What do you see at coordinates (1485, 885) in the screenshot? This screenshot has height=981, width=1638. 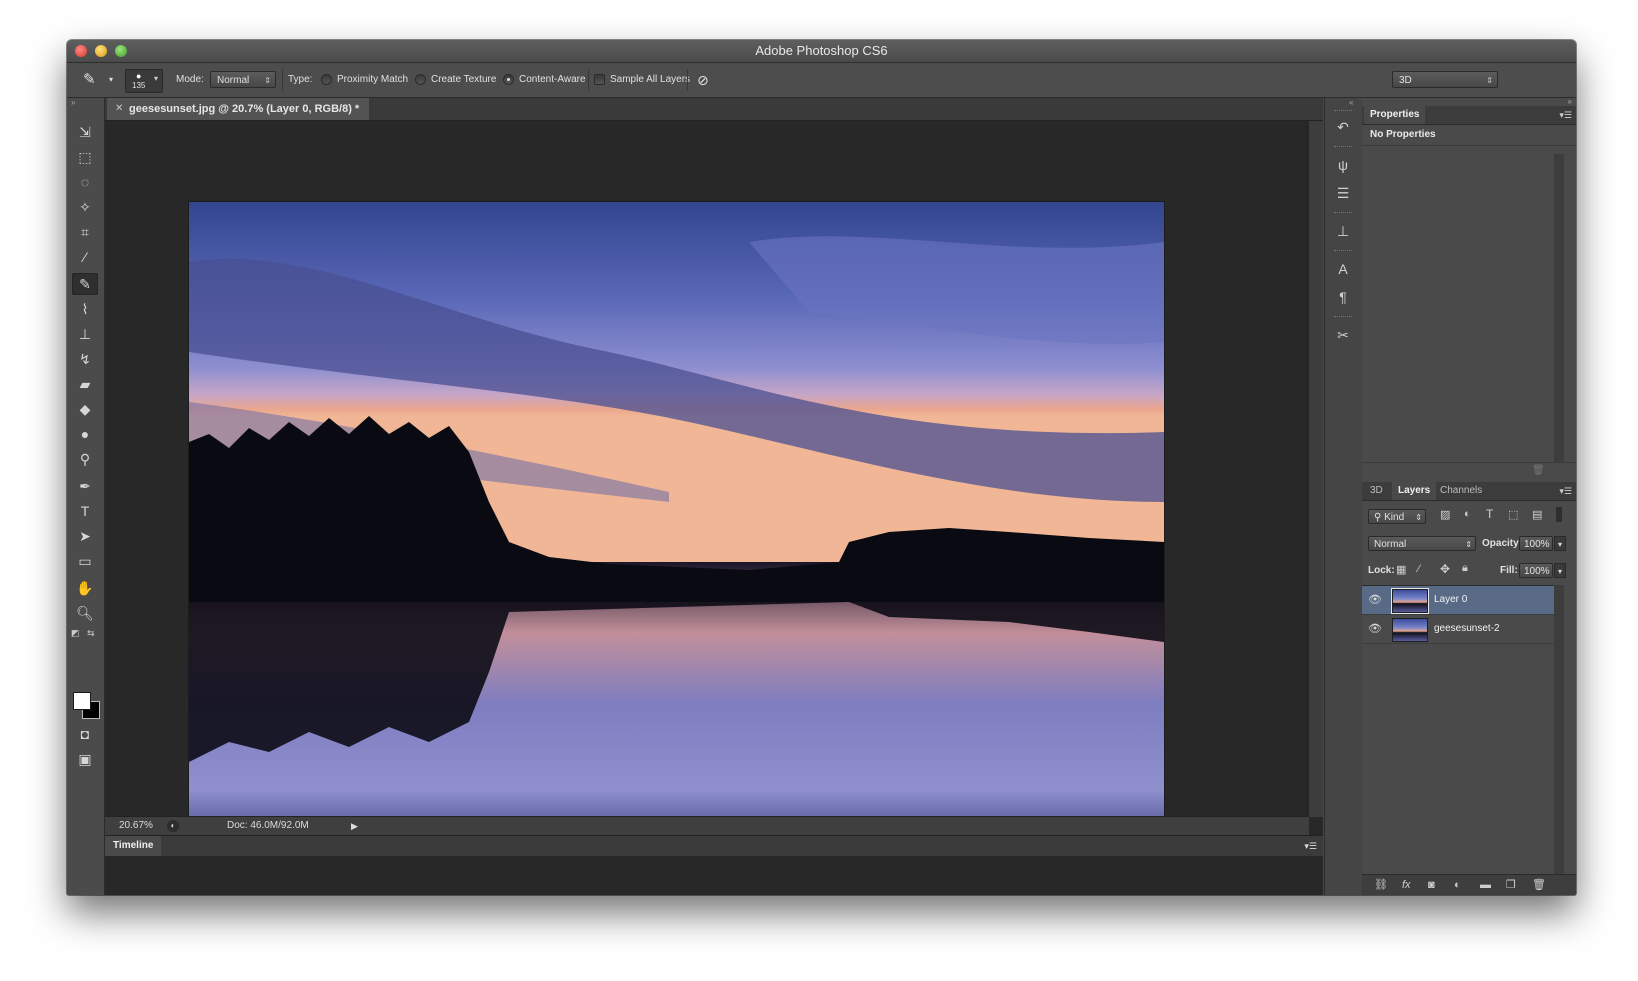 I see `new-group-icon: ▬` at bounding box center [1485, 885].